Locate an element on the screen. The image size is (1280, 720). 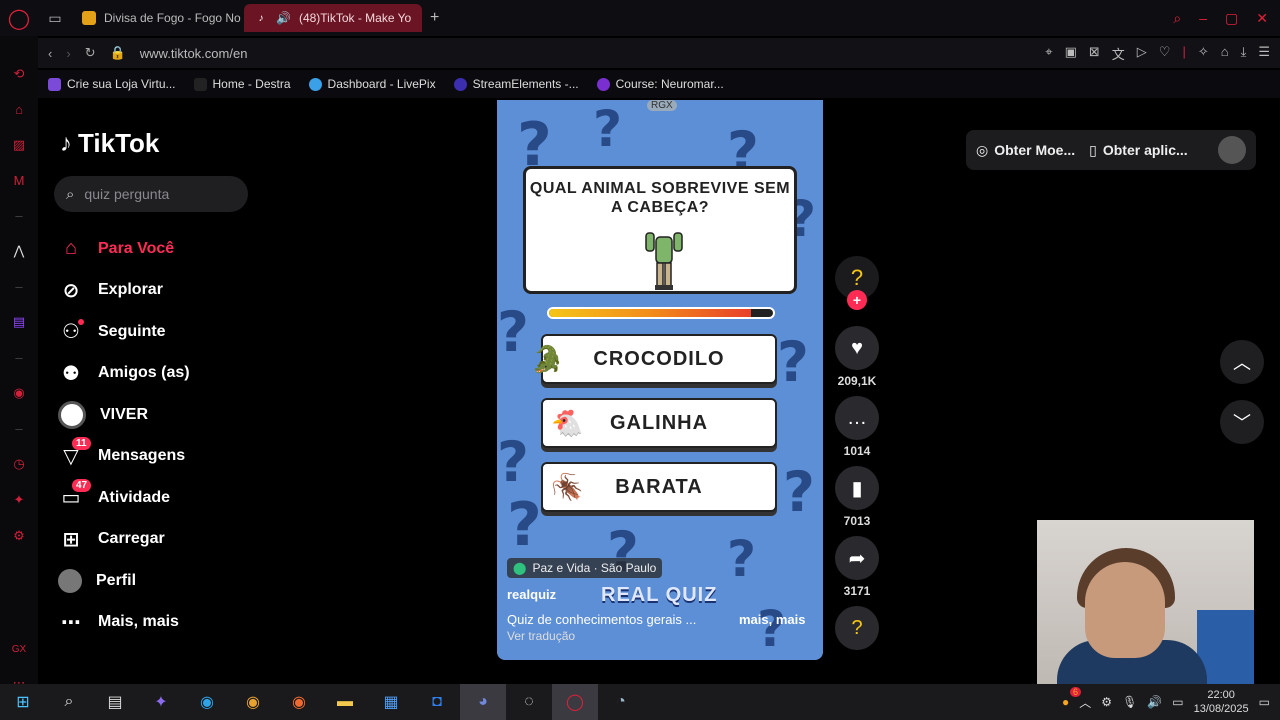
maximize-icon: ▢ is located at coordinates (1231, 18).